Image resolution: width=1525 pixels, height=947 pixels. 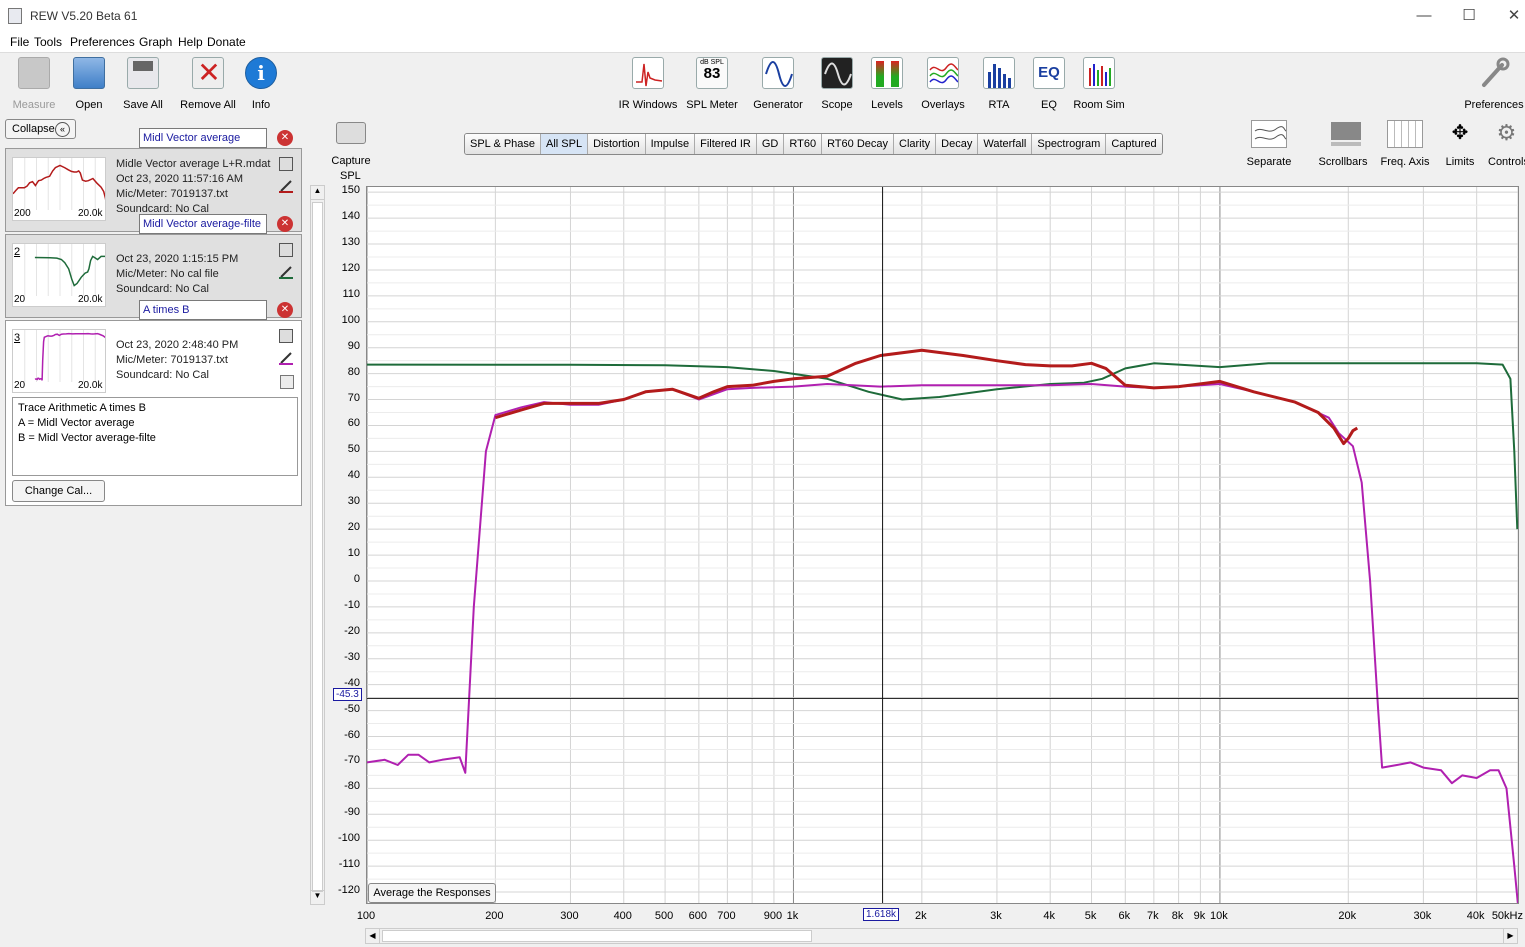 What do you see at coordinates (957, 144) in the screenshot?
I see `tab-decay: Decay` at bounding box center [957, 144].